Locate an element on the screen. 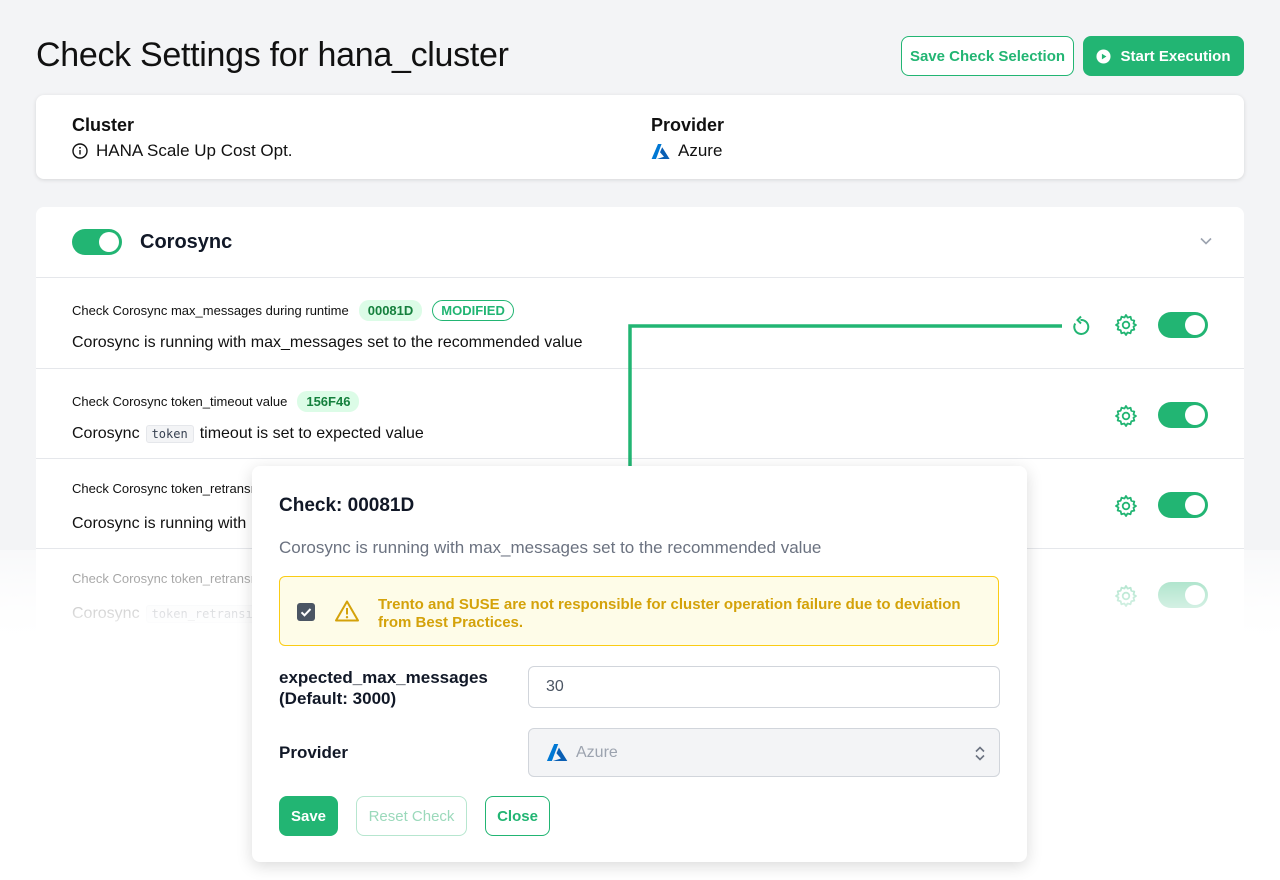  warning-icon is located at coordinates (347, 611).